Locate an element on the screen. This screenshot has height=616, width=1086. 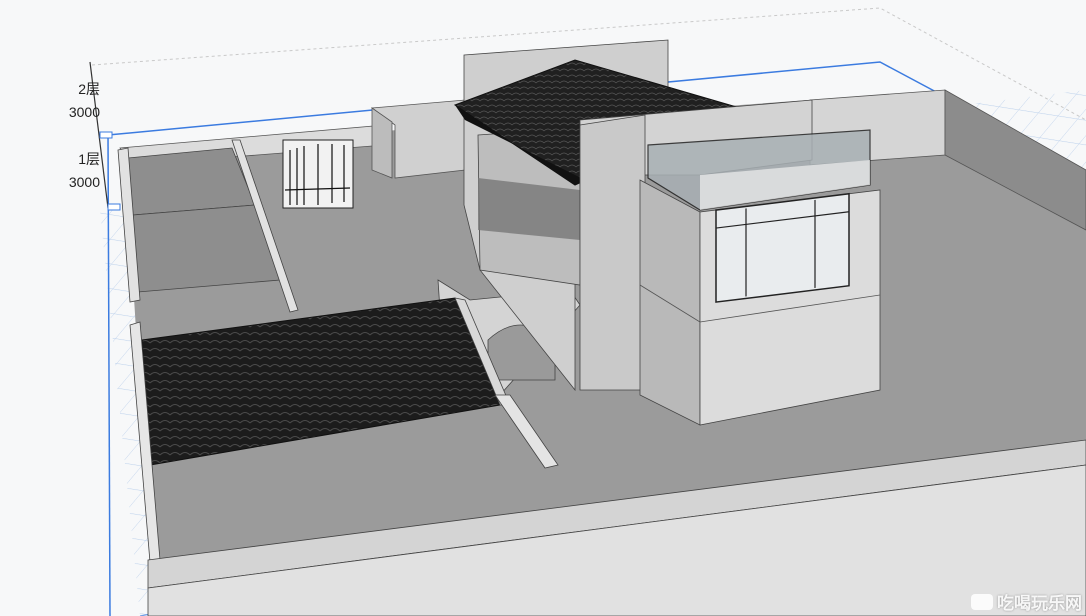
floor-1-name: 1层 is located at coordinates (89, 159).